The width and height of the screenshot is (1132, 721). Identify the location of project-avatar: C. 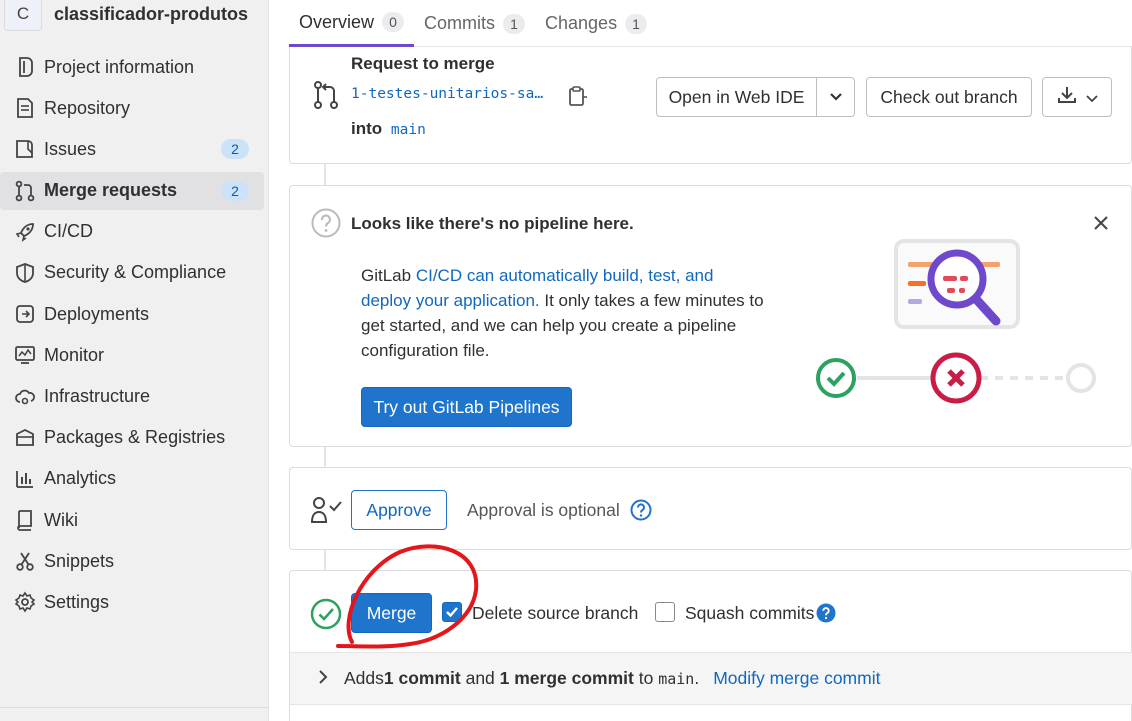
(23, 15).